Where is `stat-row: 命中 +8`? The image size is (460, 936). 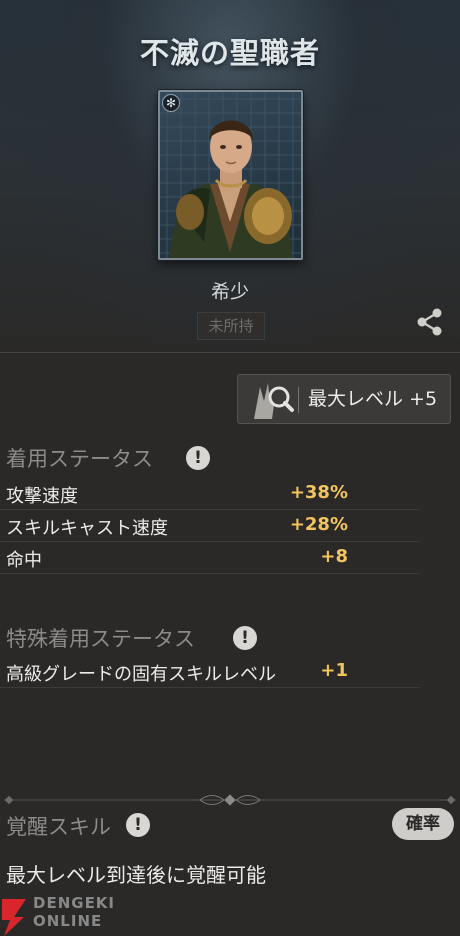
stat-row: 命中 +8 is located at coordinates (210, 558).